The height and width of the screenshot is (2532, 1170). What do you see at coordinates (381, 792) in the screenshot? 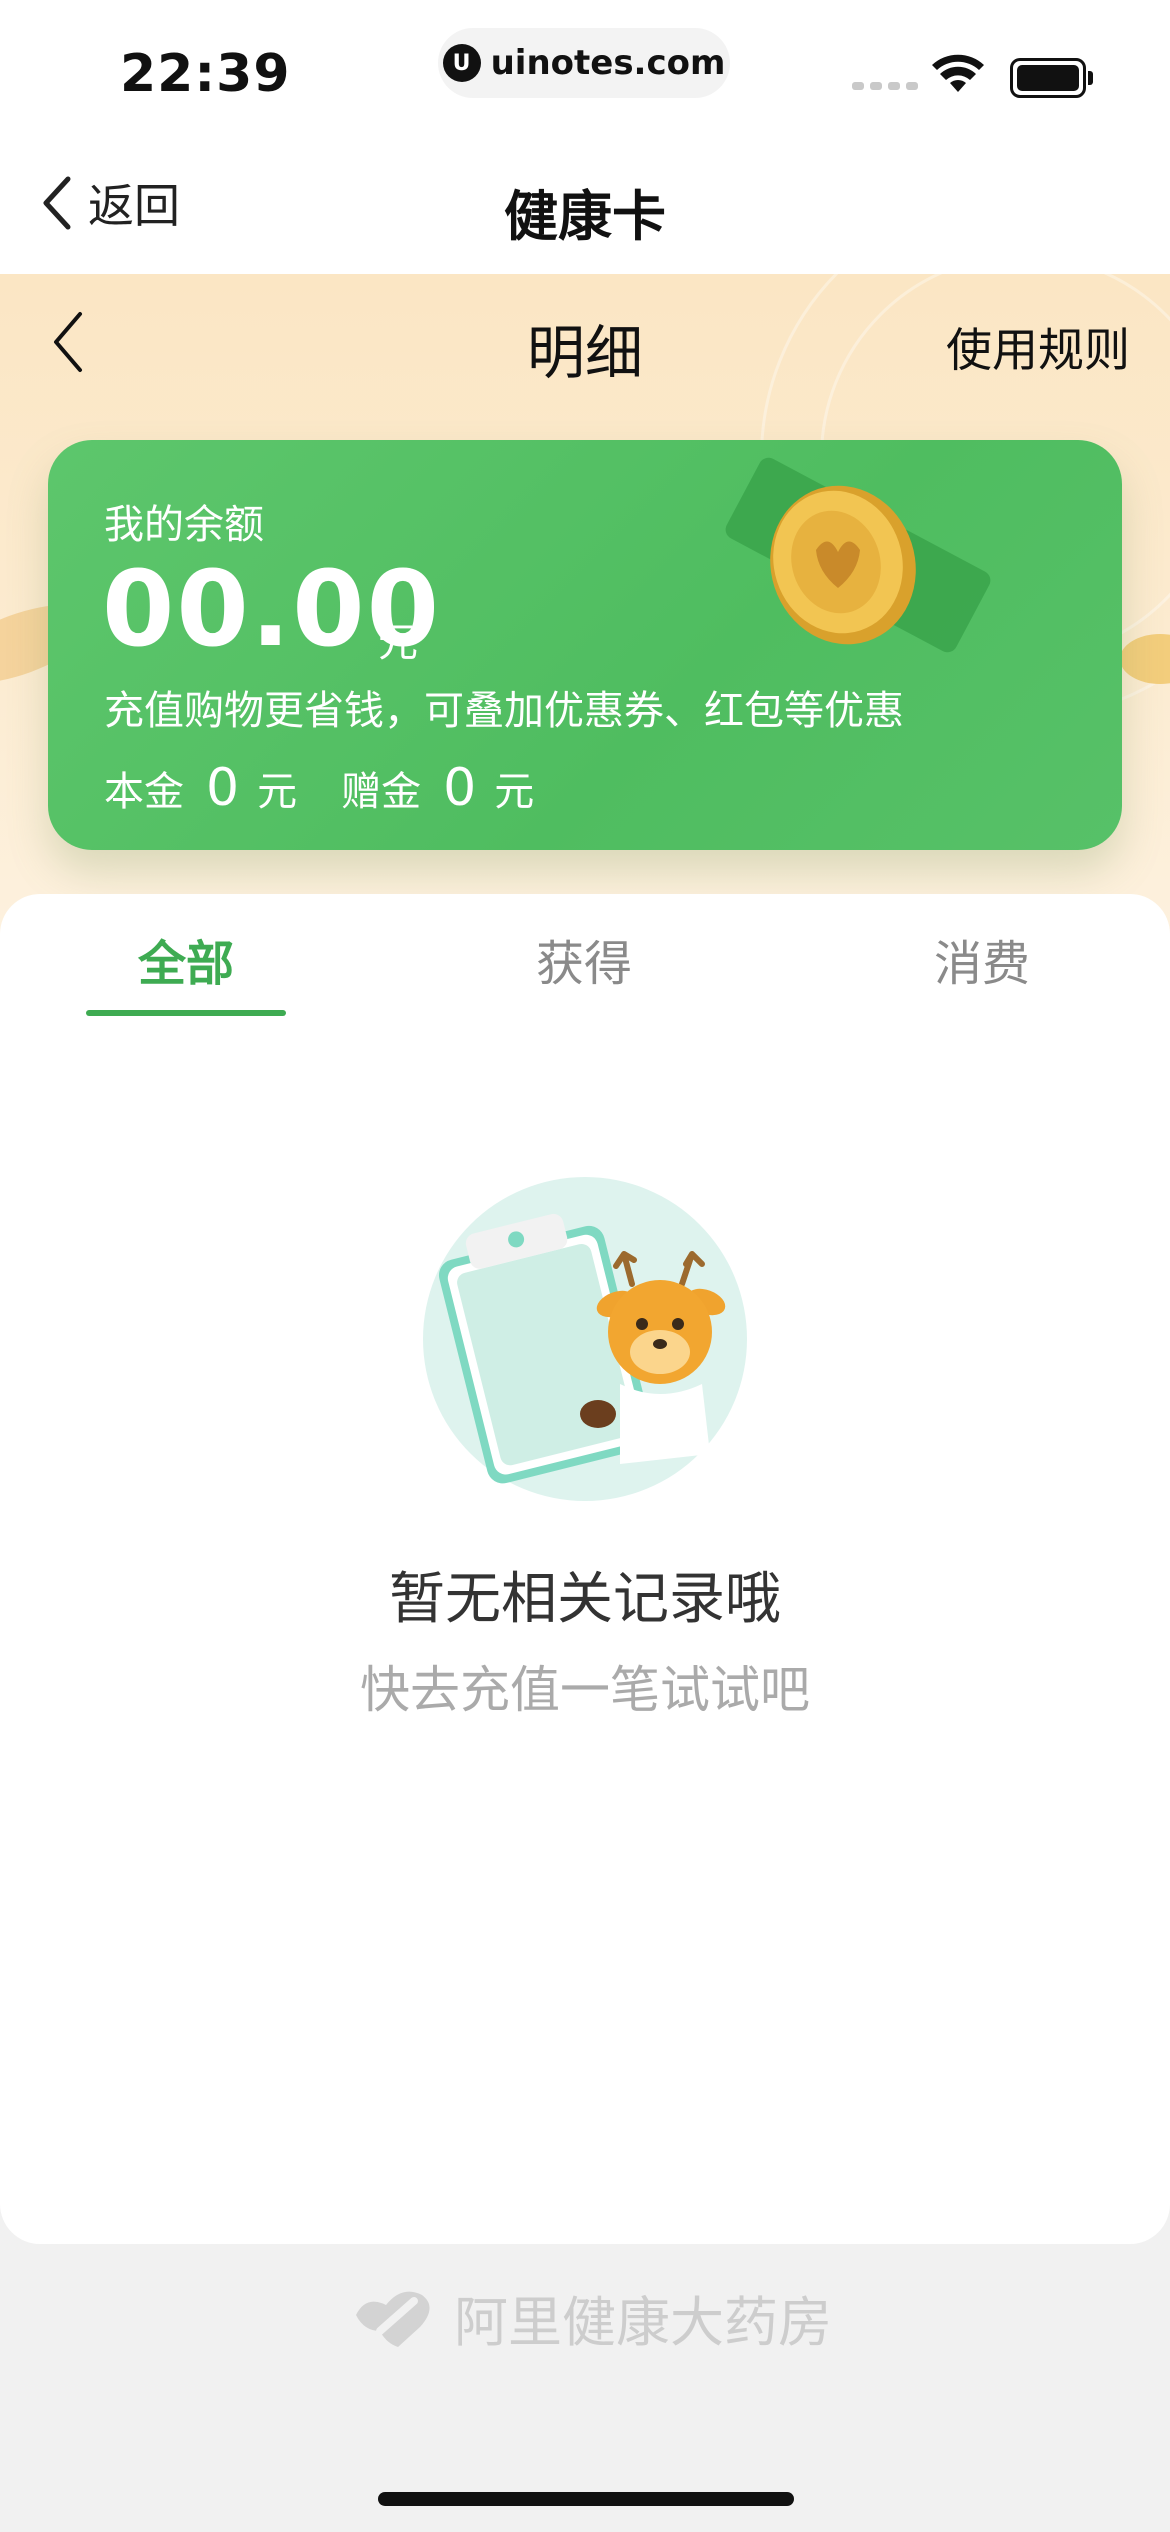
I see `bonus-label: 赠金` at bounding box center [381, 792].